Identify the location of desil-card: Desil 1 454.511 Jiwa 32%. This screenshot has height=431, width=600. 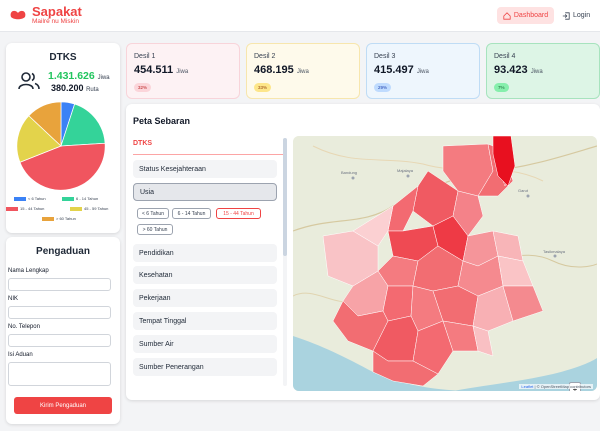
(183, 71).